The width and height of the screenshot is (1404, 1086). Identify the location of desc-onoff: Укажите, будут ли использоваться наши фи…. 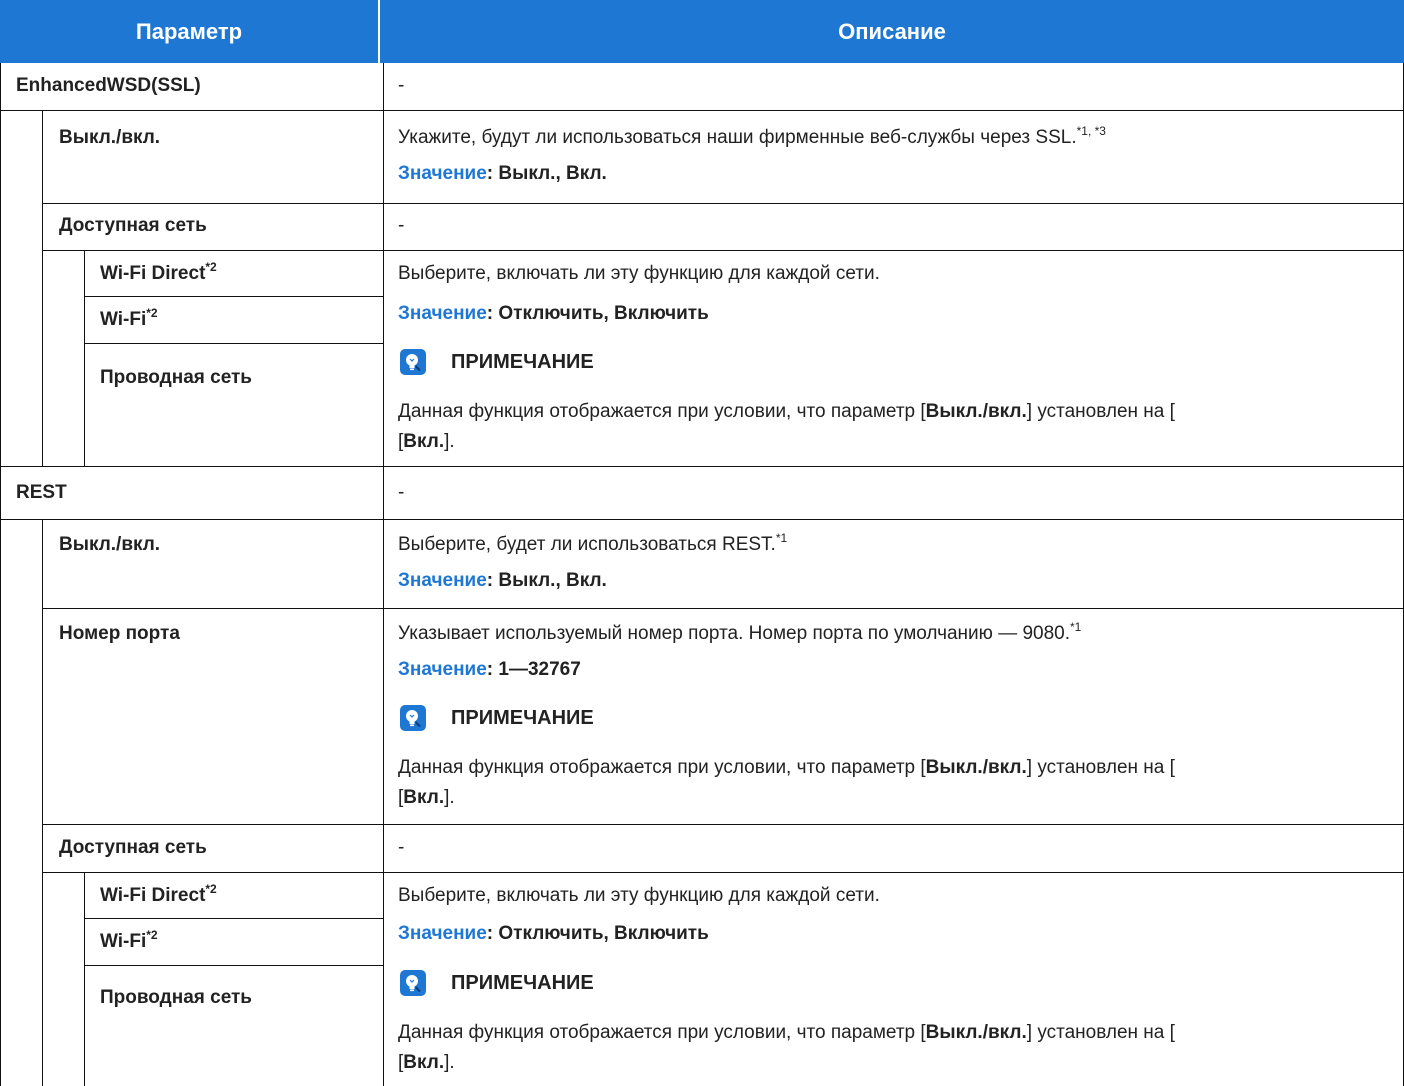
(752, 136).